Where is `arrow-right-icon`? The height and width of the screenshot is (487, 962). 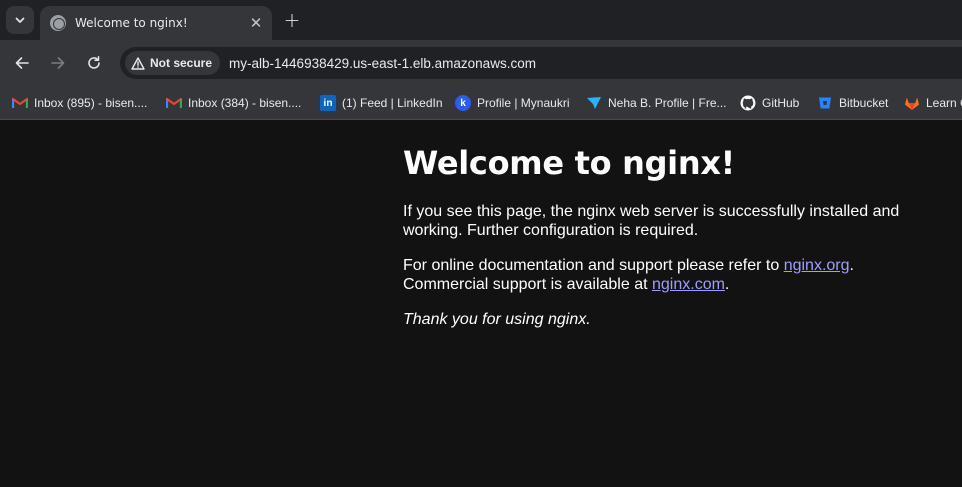 arrow-right-icon is located at coordinates (58, 63).